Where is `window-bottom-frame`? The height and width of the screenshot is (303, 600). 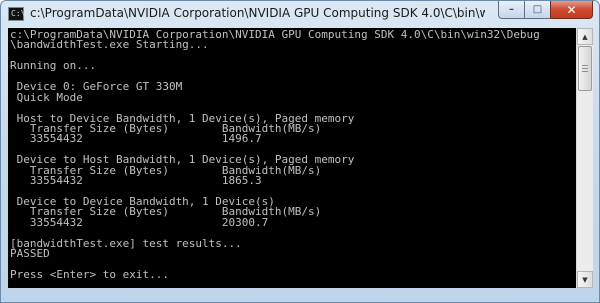 window-bottom-frame is located at coordinates (300, 295).